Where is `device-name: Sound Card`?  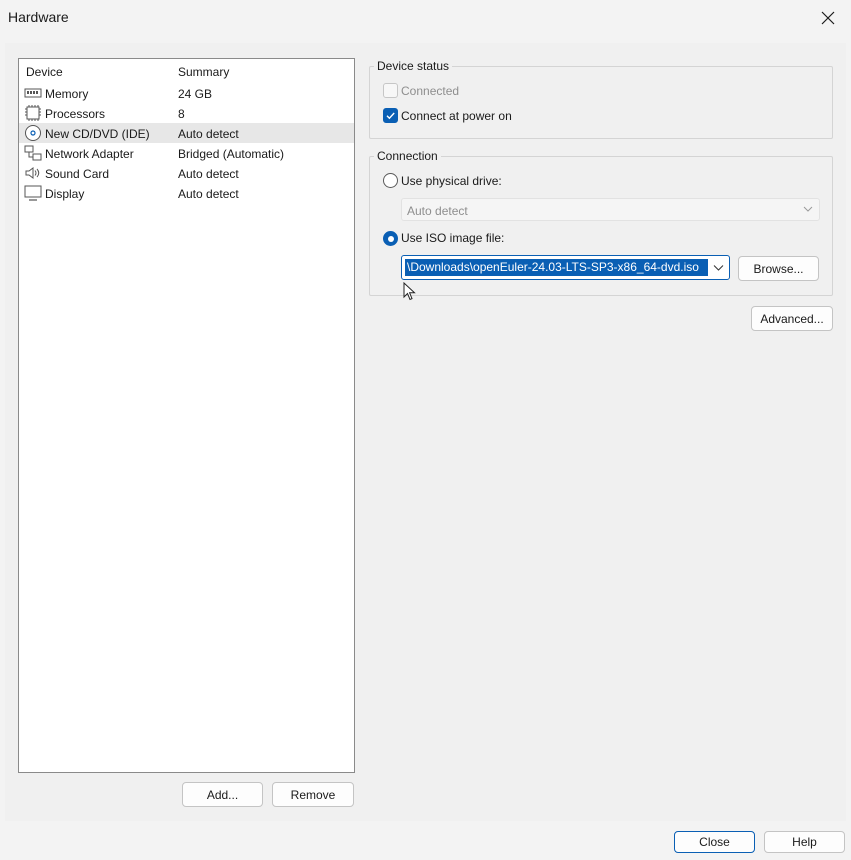 device-name: Sound Card is located at coordinates (77, 174).